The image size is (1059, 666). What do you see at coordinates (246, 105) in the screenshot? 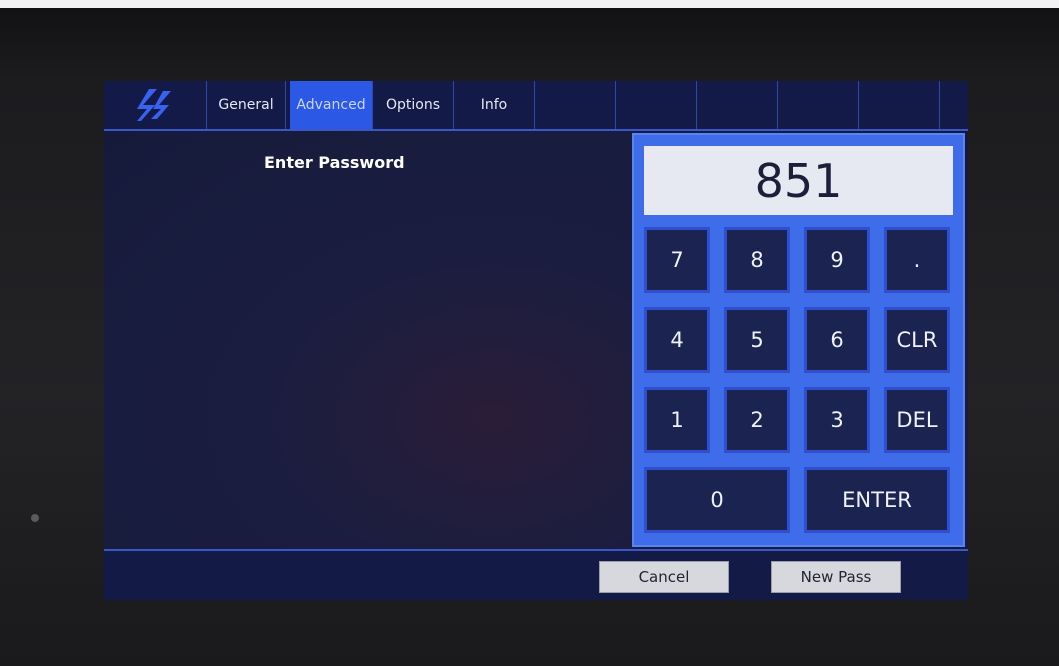
I see `tab-general: General` at bounding box center [246, 105].